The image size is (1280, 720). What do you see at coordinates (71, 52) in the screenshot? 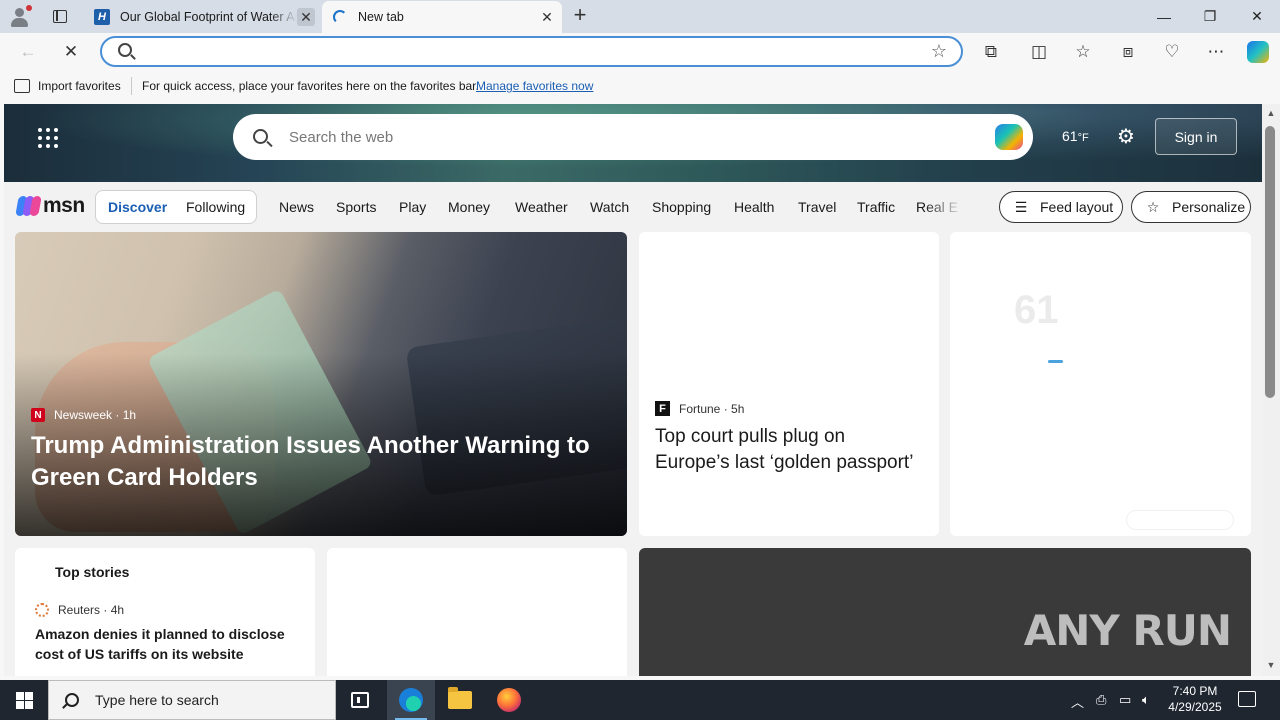
I see `stop-loading-button: ✕` at bounding box center [71, 52].